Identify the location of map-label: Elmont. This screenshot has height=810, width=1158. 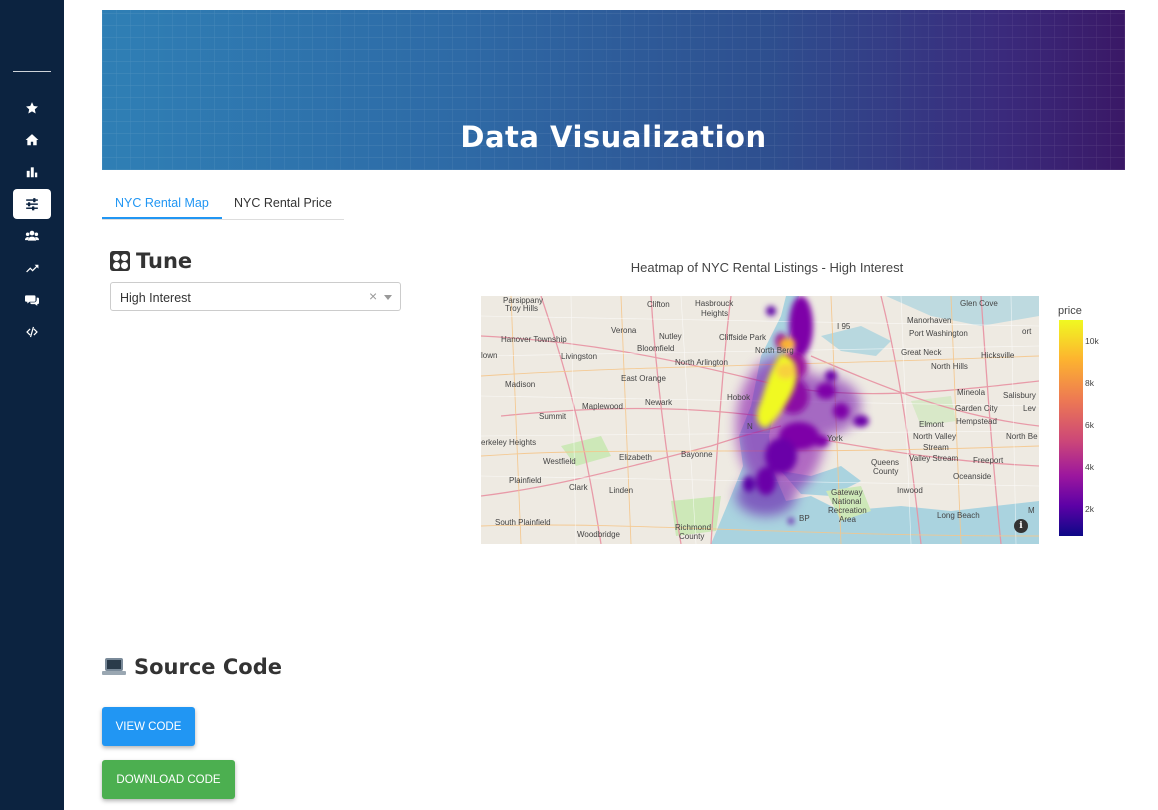
(931, 424).